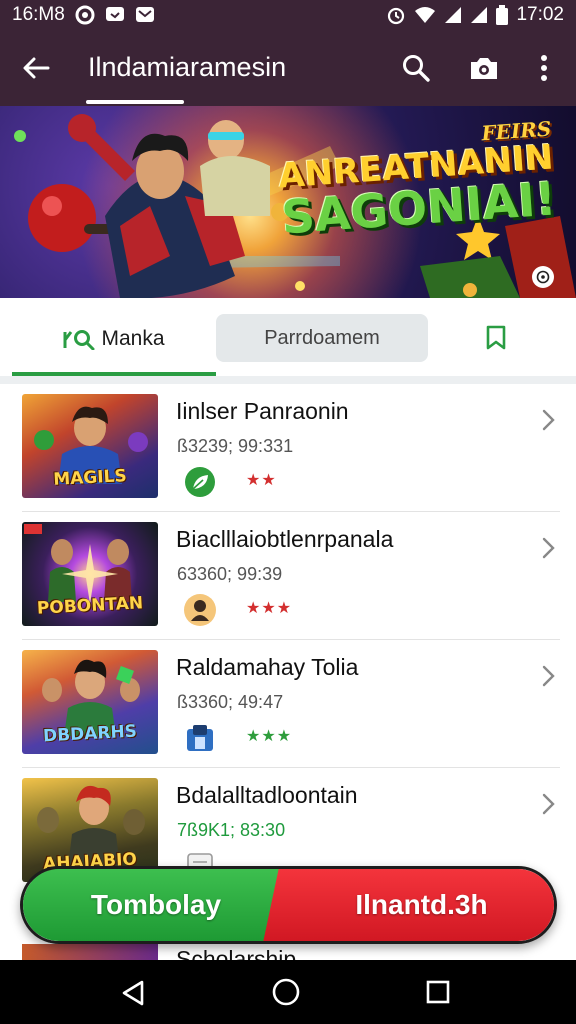 The width and height of the screenshot is (576, 1024). Describe the element at coordinates (115, 15) in the screenshot. I see `message-icon` at that location.